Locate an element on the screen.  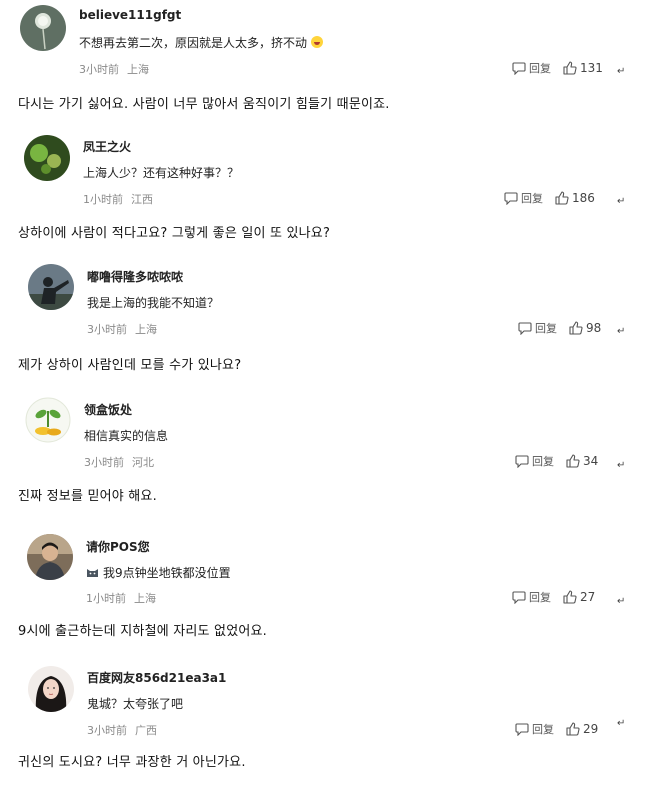
comment-text: 不想再去第二次，原因就是人太多，挤不动 is located at coordinates (201, 42).